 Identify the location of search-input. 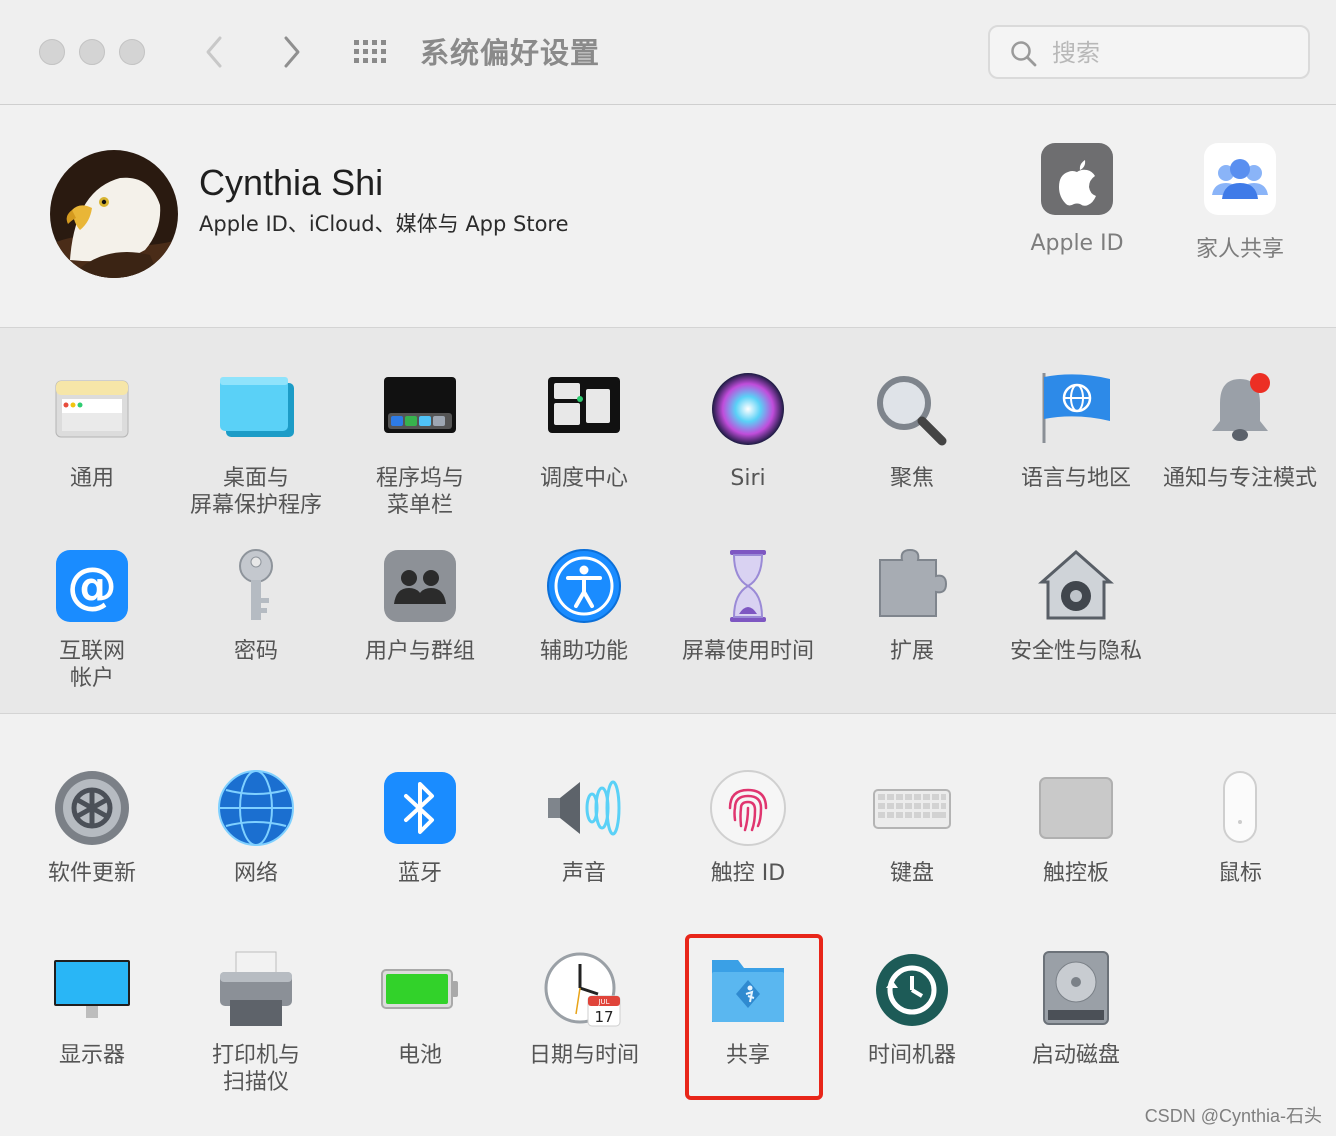
(1172, 53).